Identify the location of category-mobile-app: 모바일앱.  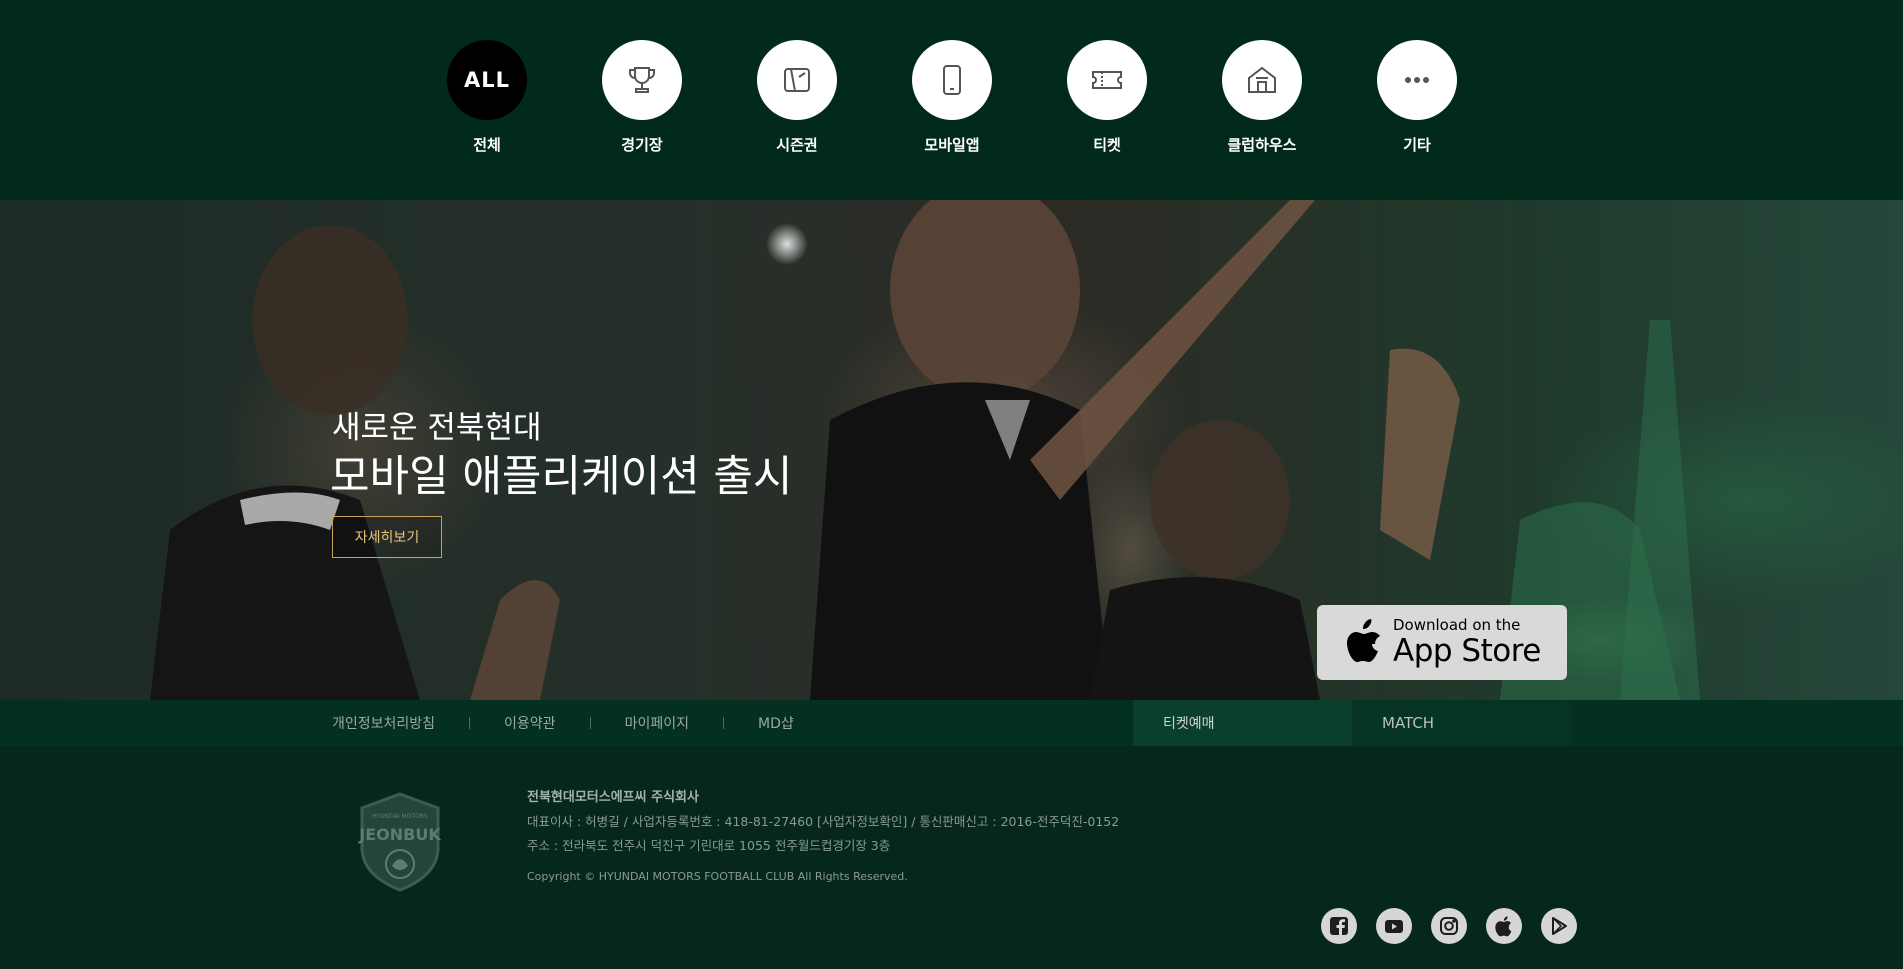
(952, 97).